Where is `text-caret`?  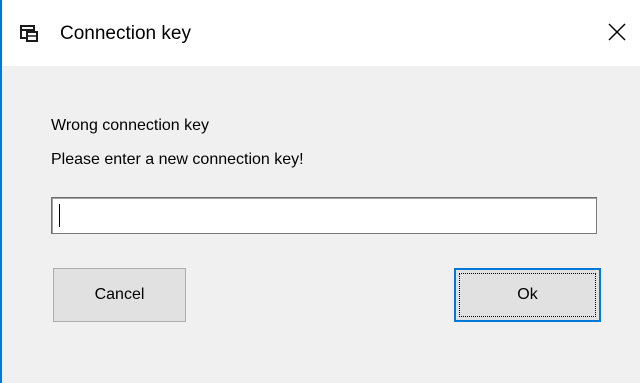 text-caret is located at coordinates (59, 215).